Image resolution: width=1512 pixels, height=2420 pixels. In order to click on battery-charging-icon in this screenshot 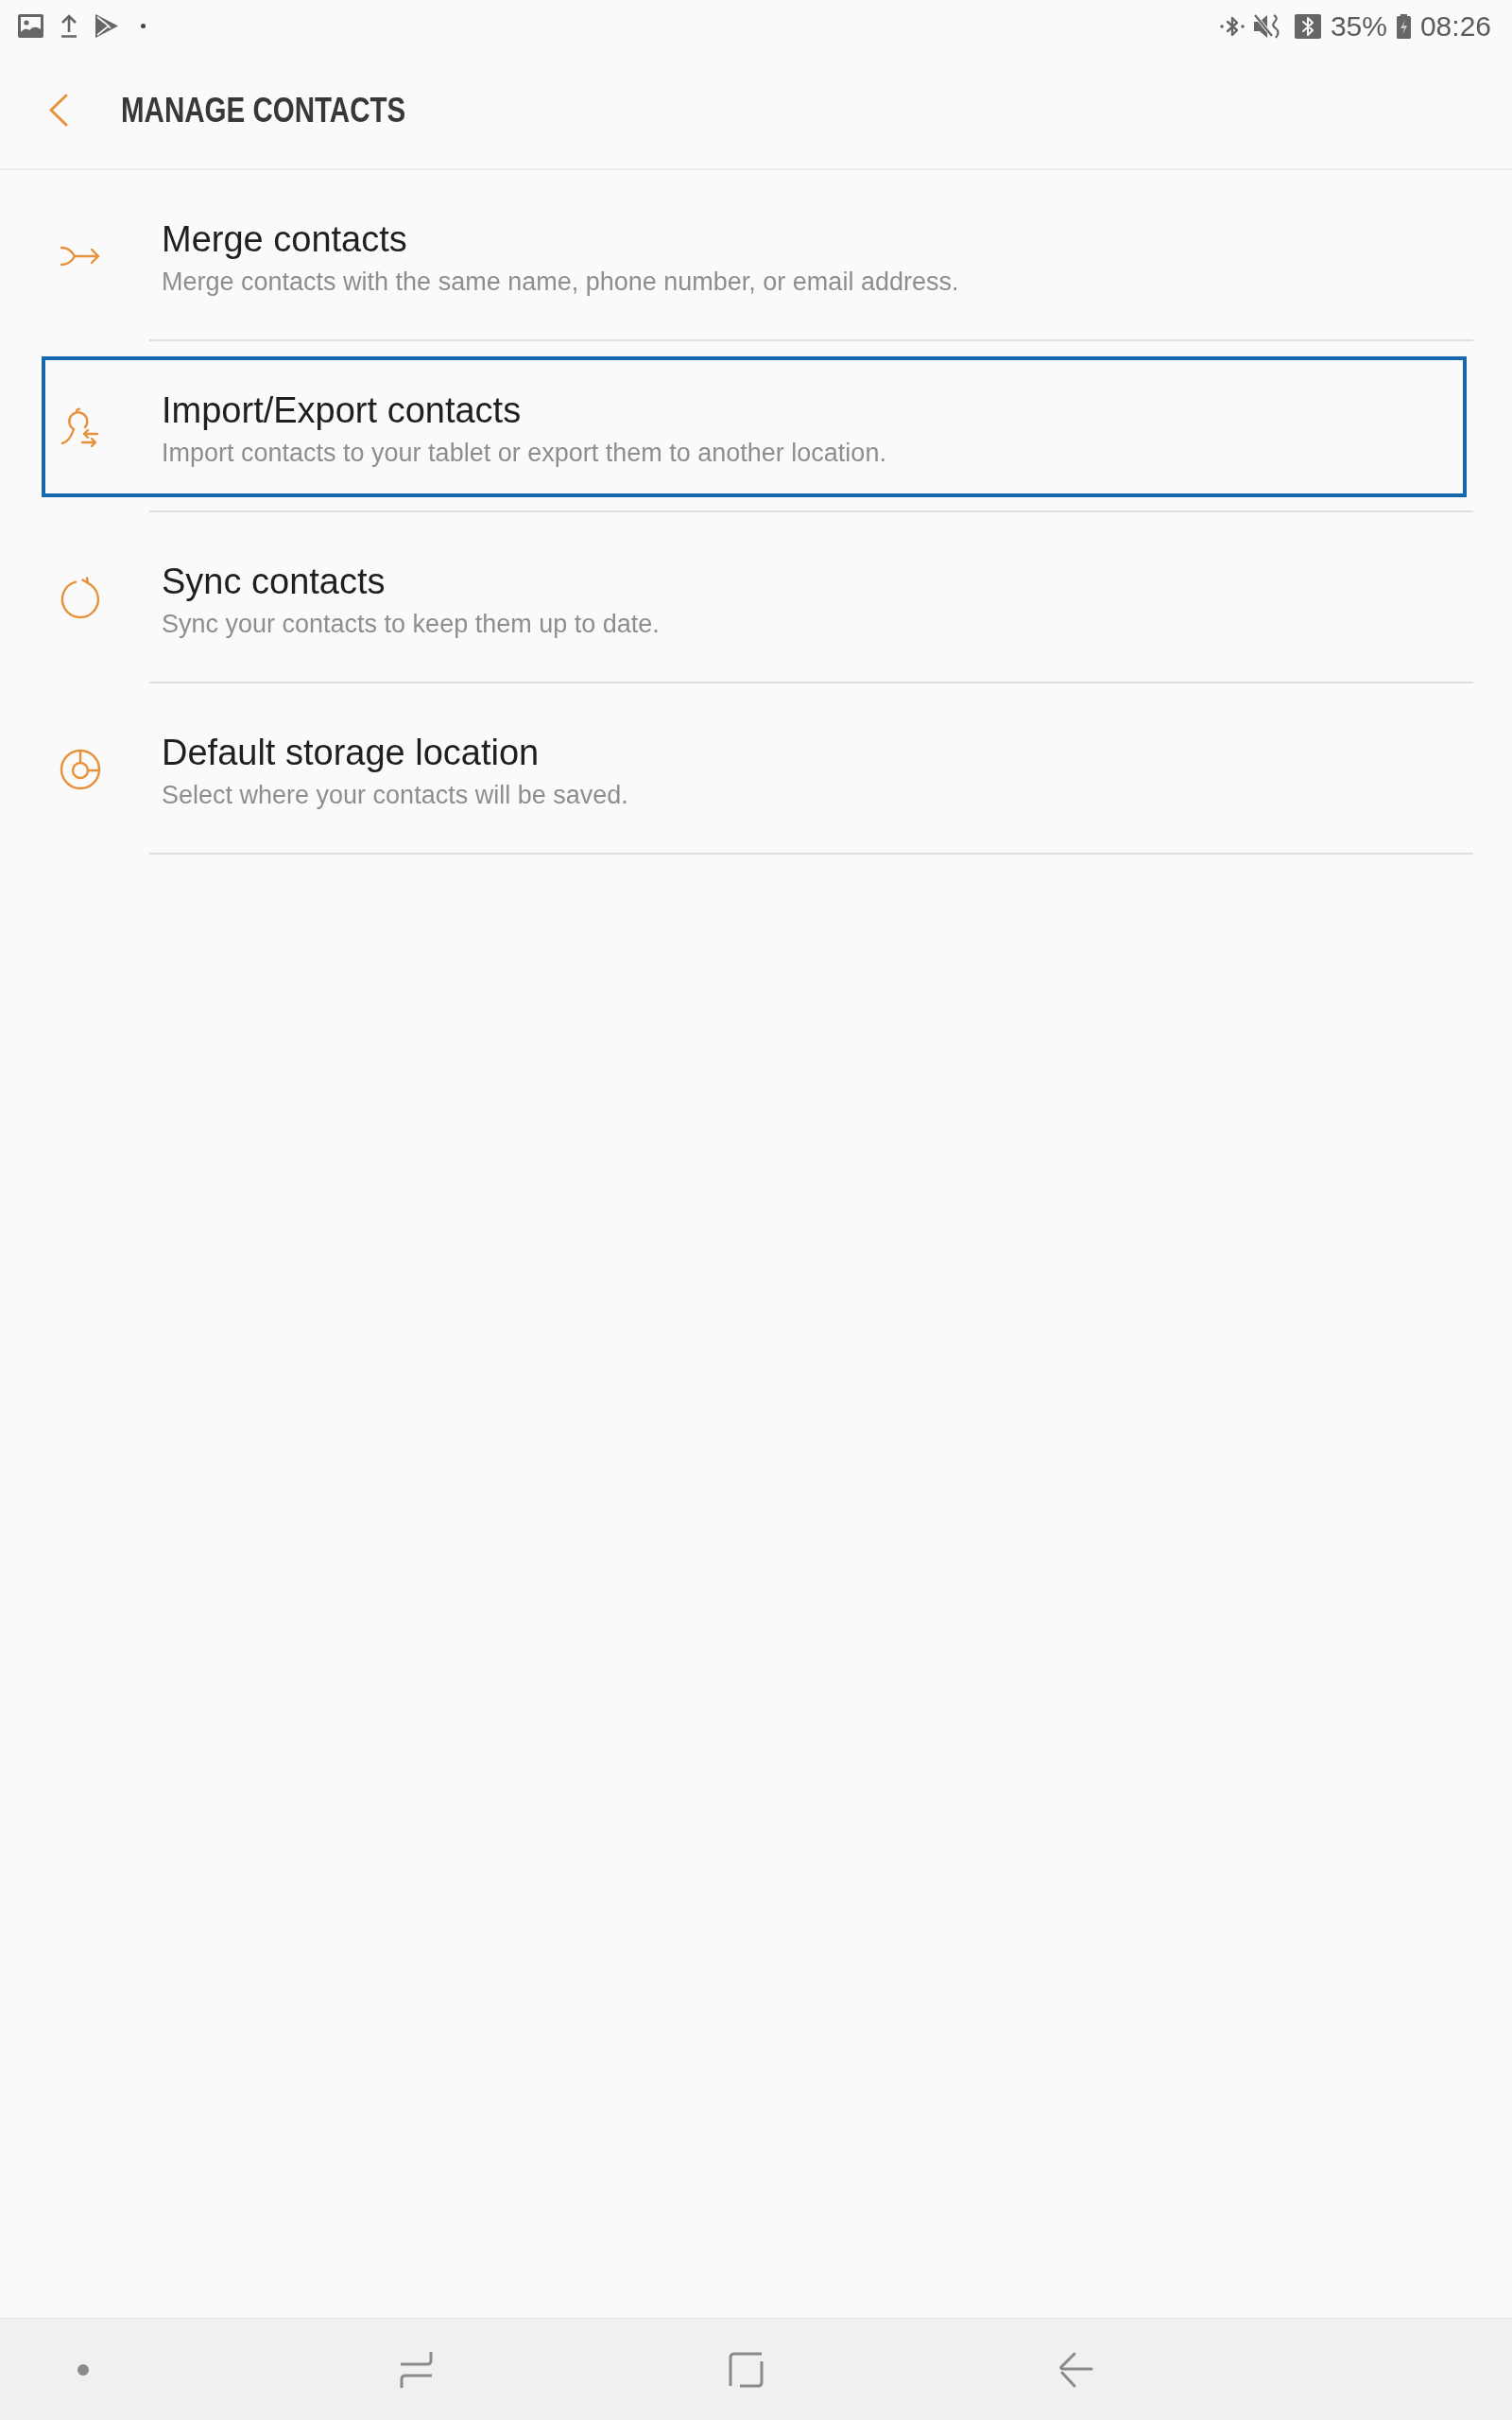, I will do `click(1403, 26)`.